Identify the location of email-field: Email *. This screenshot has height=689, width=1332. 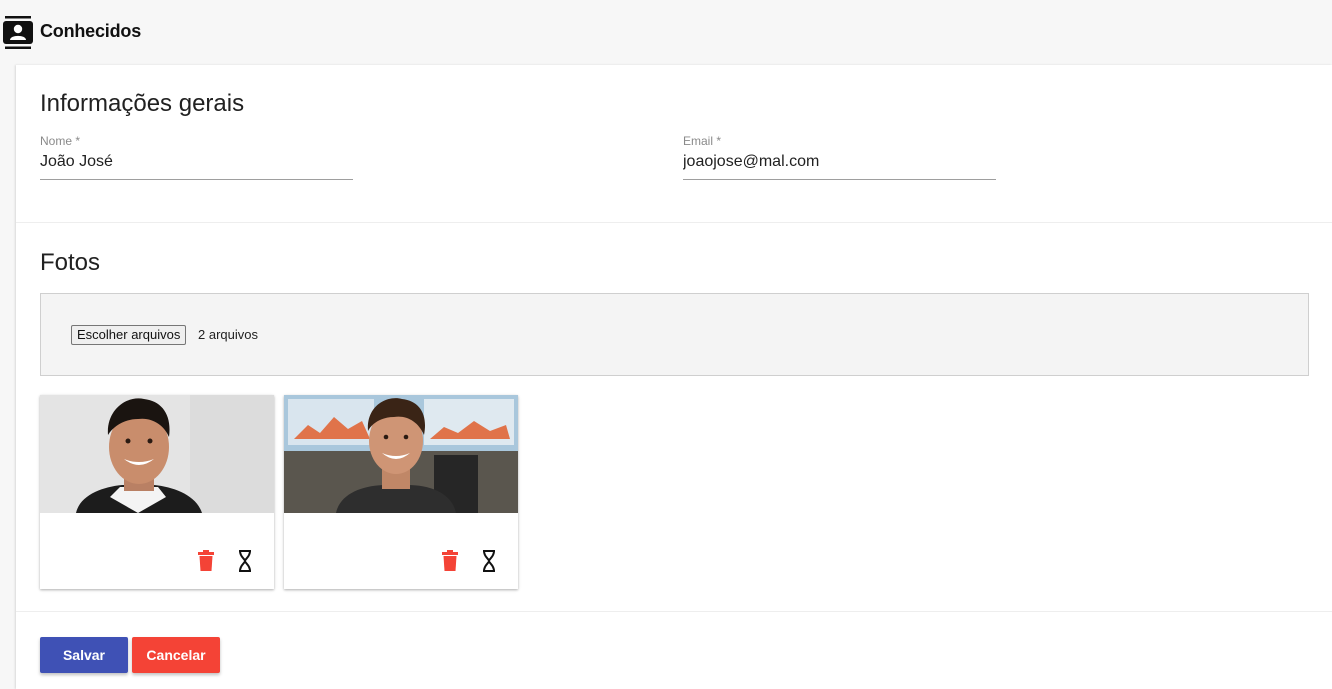
(839, 160).